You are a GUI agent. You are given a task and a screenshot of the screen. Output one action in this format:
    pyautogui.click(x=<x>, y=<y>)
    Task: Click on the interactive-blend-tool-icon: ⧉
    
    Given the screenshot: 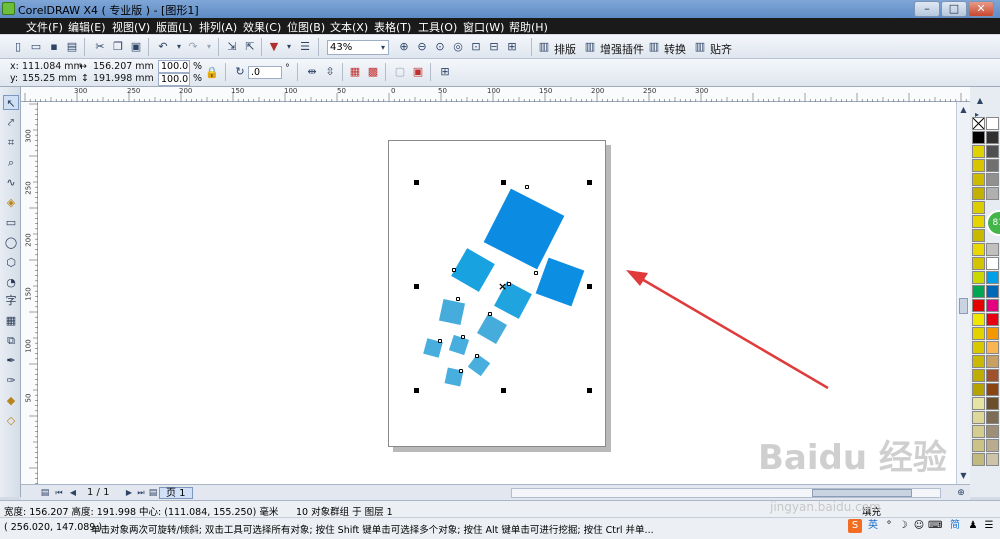 What is the action you would take?
    pyautogui.click(x=11, y=340)
    